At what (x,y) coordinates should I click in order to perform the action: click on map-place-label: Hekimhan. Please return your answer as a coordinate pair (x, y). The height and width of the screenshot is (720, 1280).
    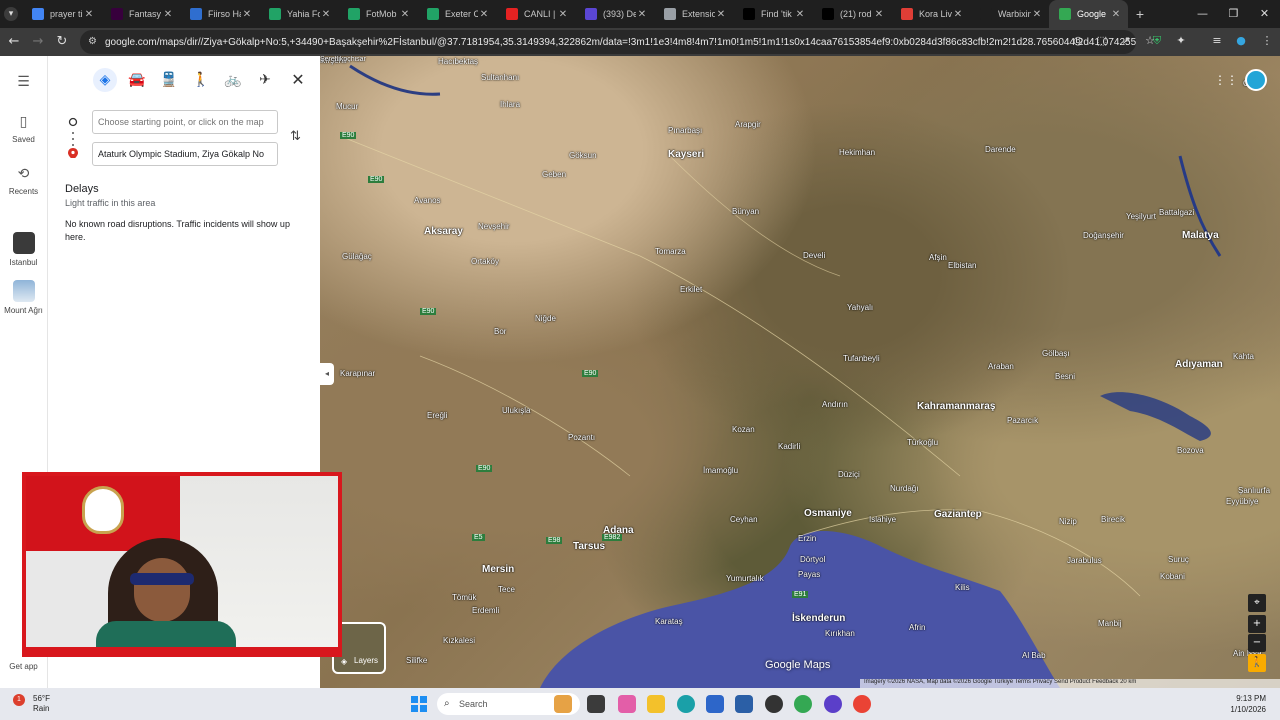
    Looking at the image, I should click on (857, 152).